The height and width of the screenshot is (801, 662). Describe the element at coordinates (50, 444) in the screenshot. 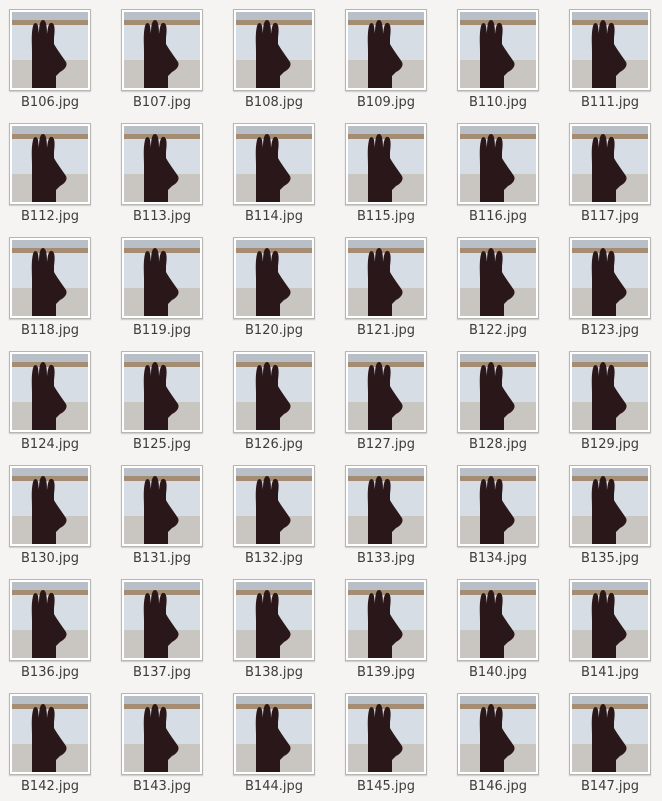

I see `file-name: B124.jpg` at that location.